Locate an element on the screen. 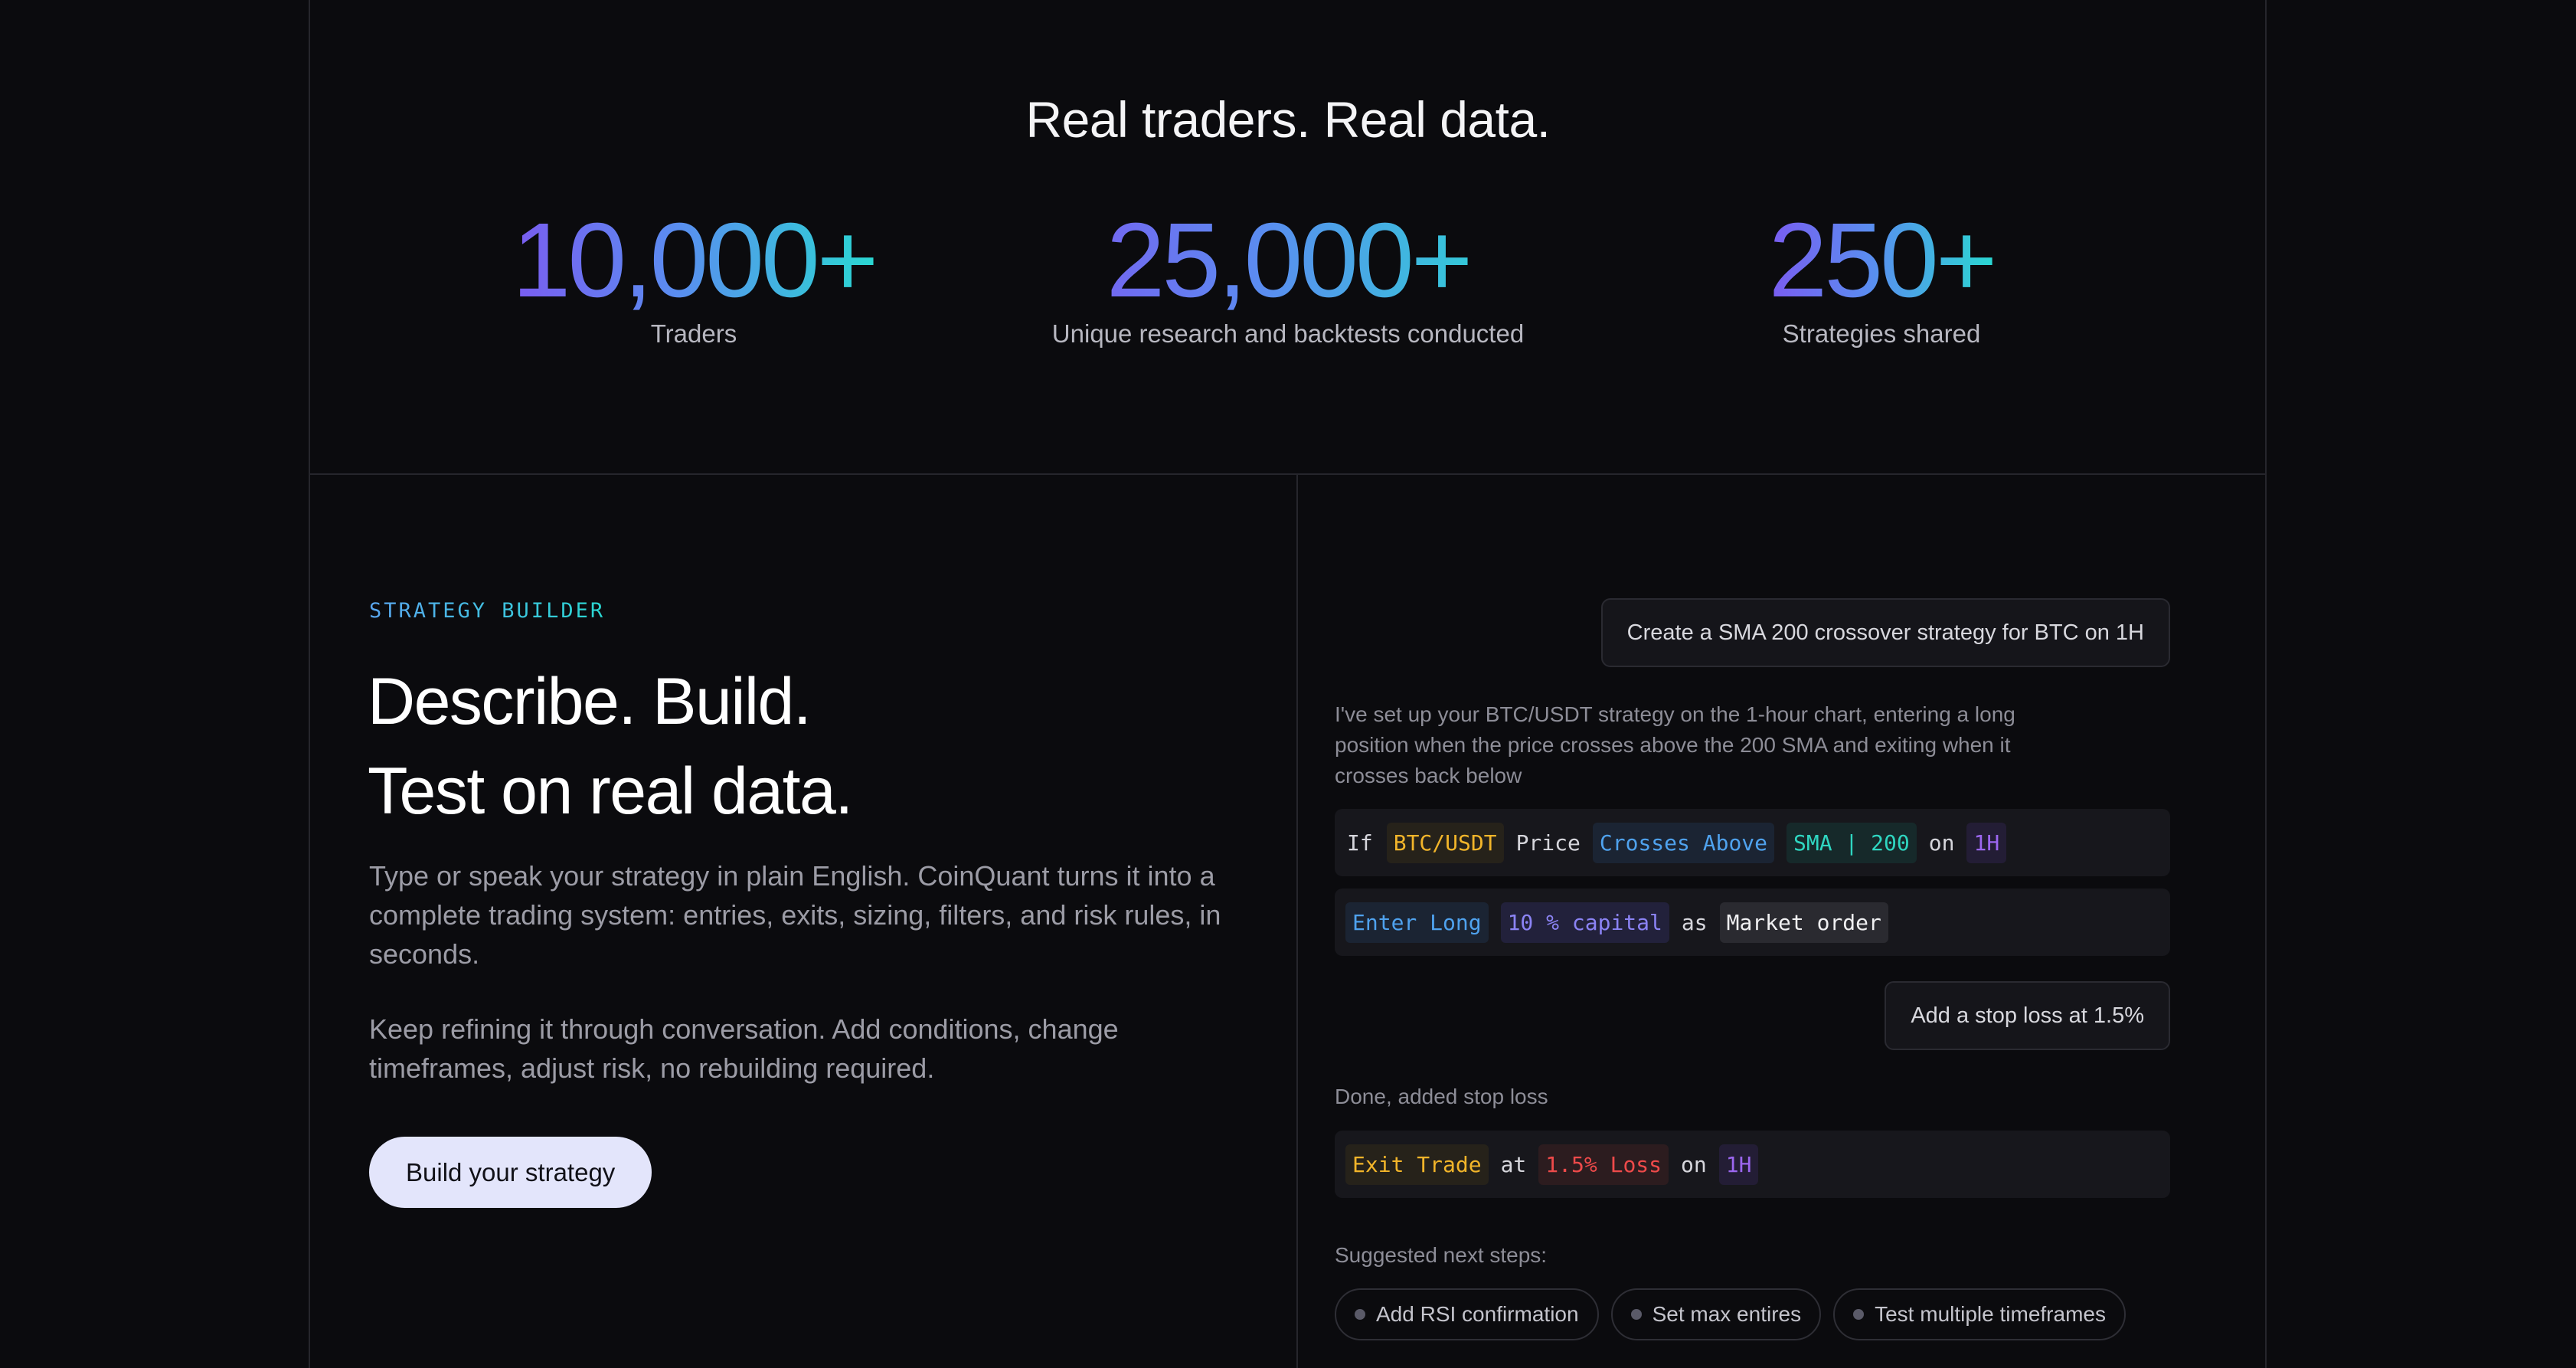 The image size is (2576, 1368). headline-line-1: Describe. Build. is located at coordinates (590, 701).